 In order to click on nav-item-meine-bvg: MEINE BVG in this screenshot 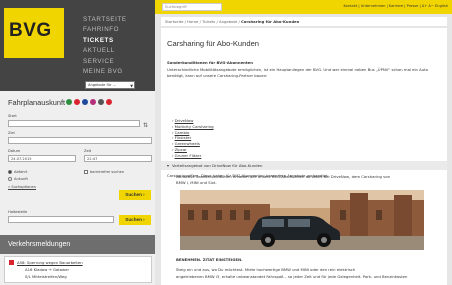, I will do `click(105, 72)`.